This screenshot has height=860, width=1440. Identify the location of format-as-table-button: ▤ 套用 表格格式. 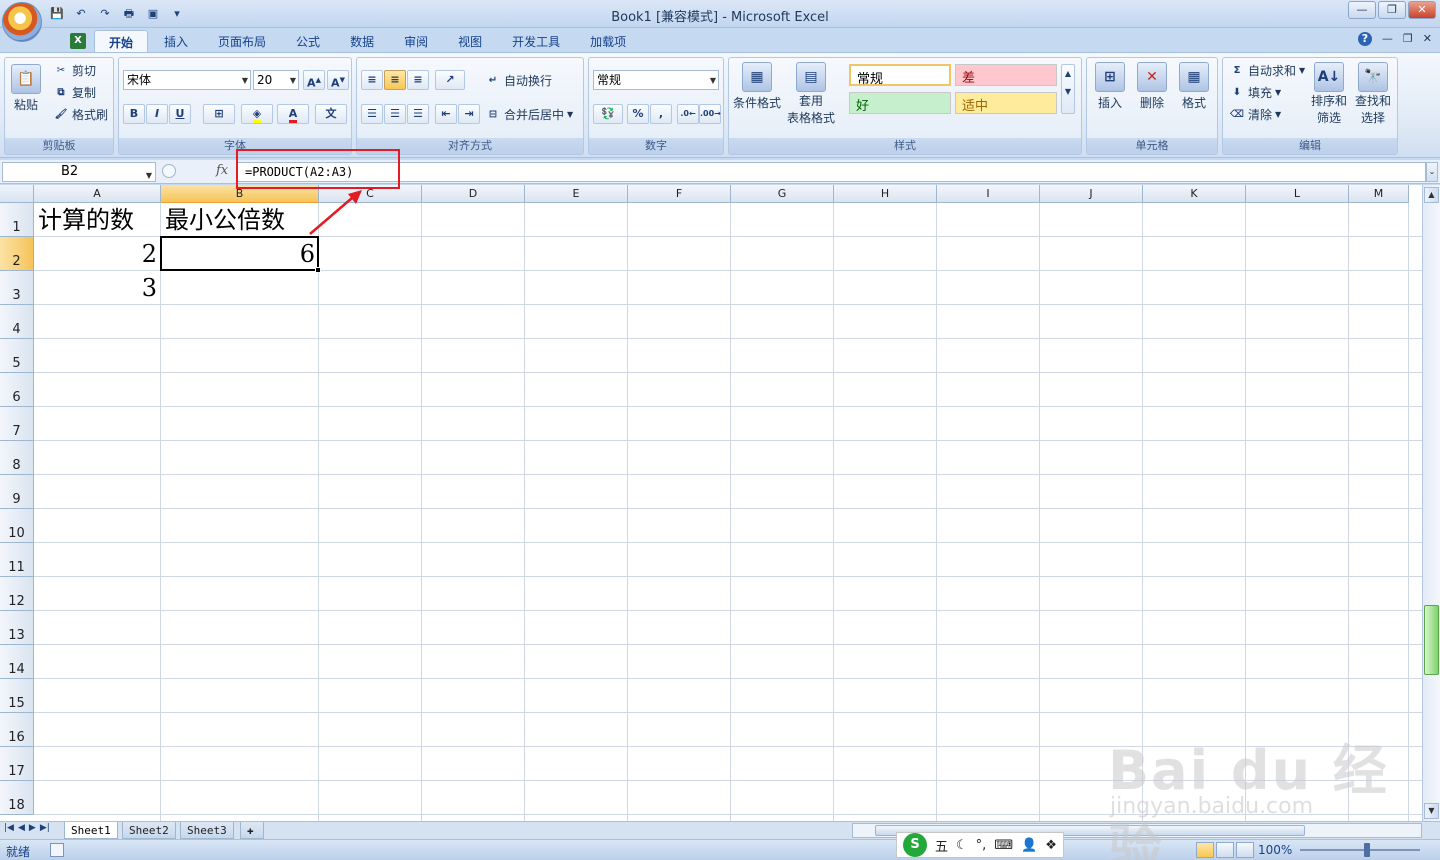
(811, 94).